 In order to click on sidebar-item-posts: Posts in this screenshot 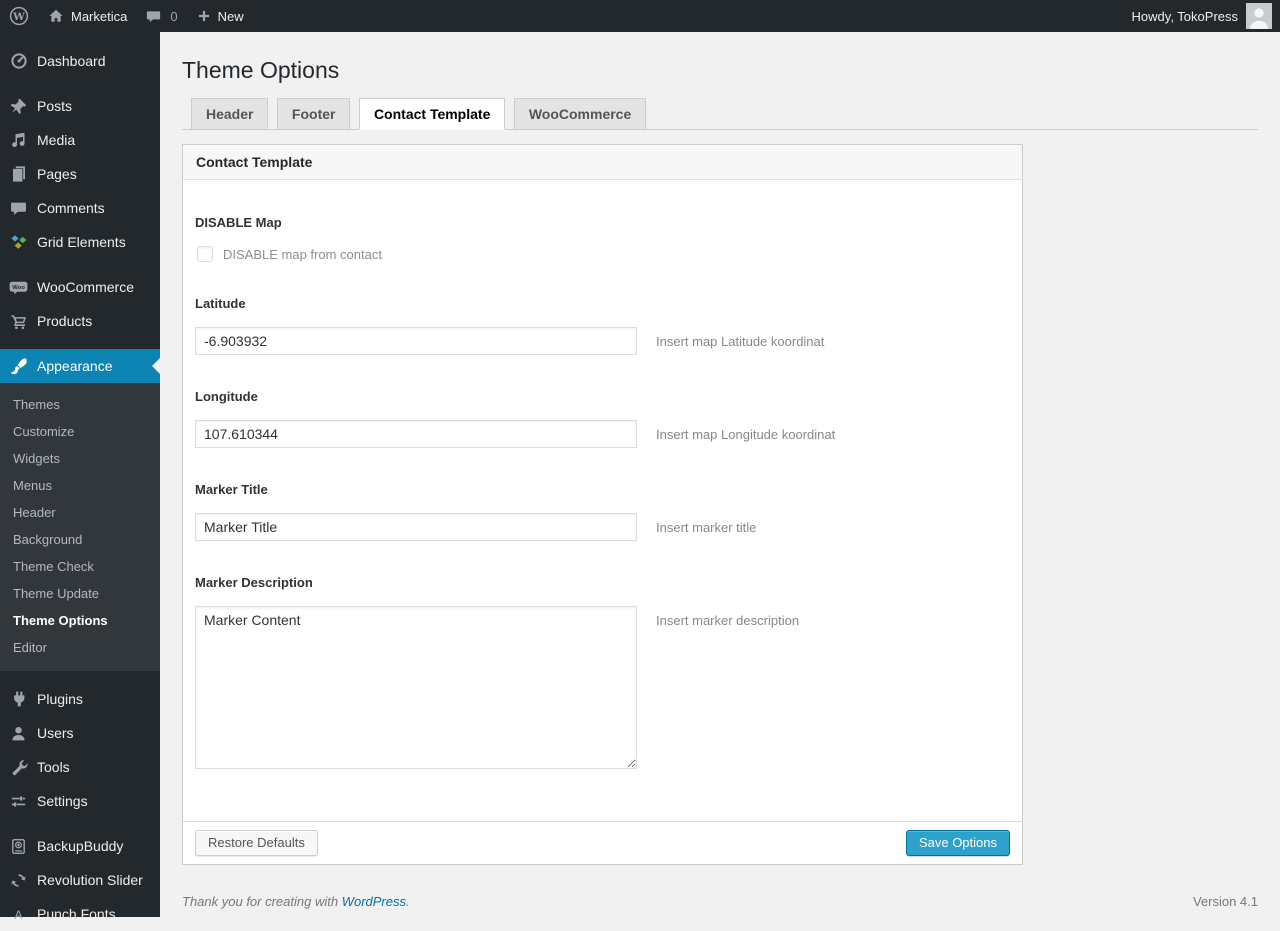, I will do `click(80, 106)`.